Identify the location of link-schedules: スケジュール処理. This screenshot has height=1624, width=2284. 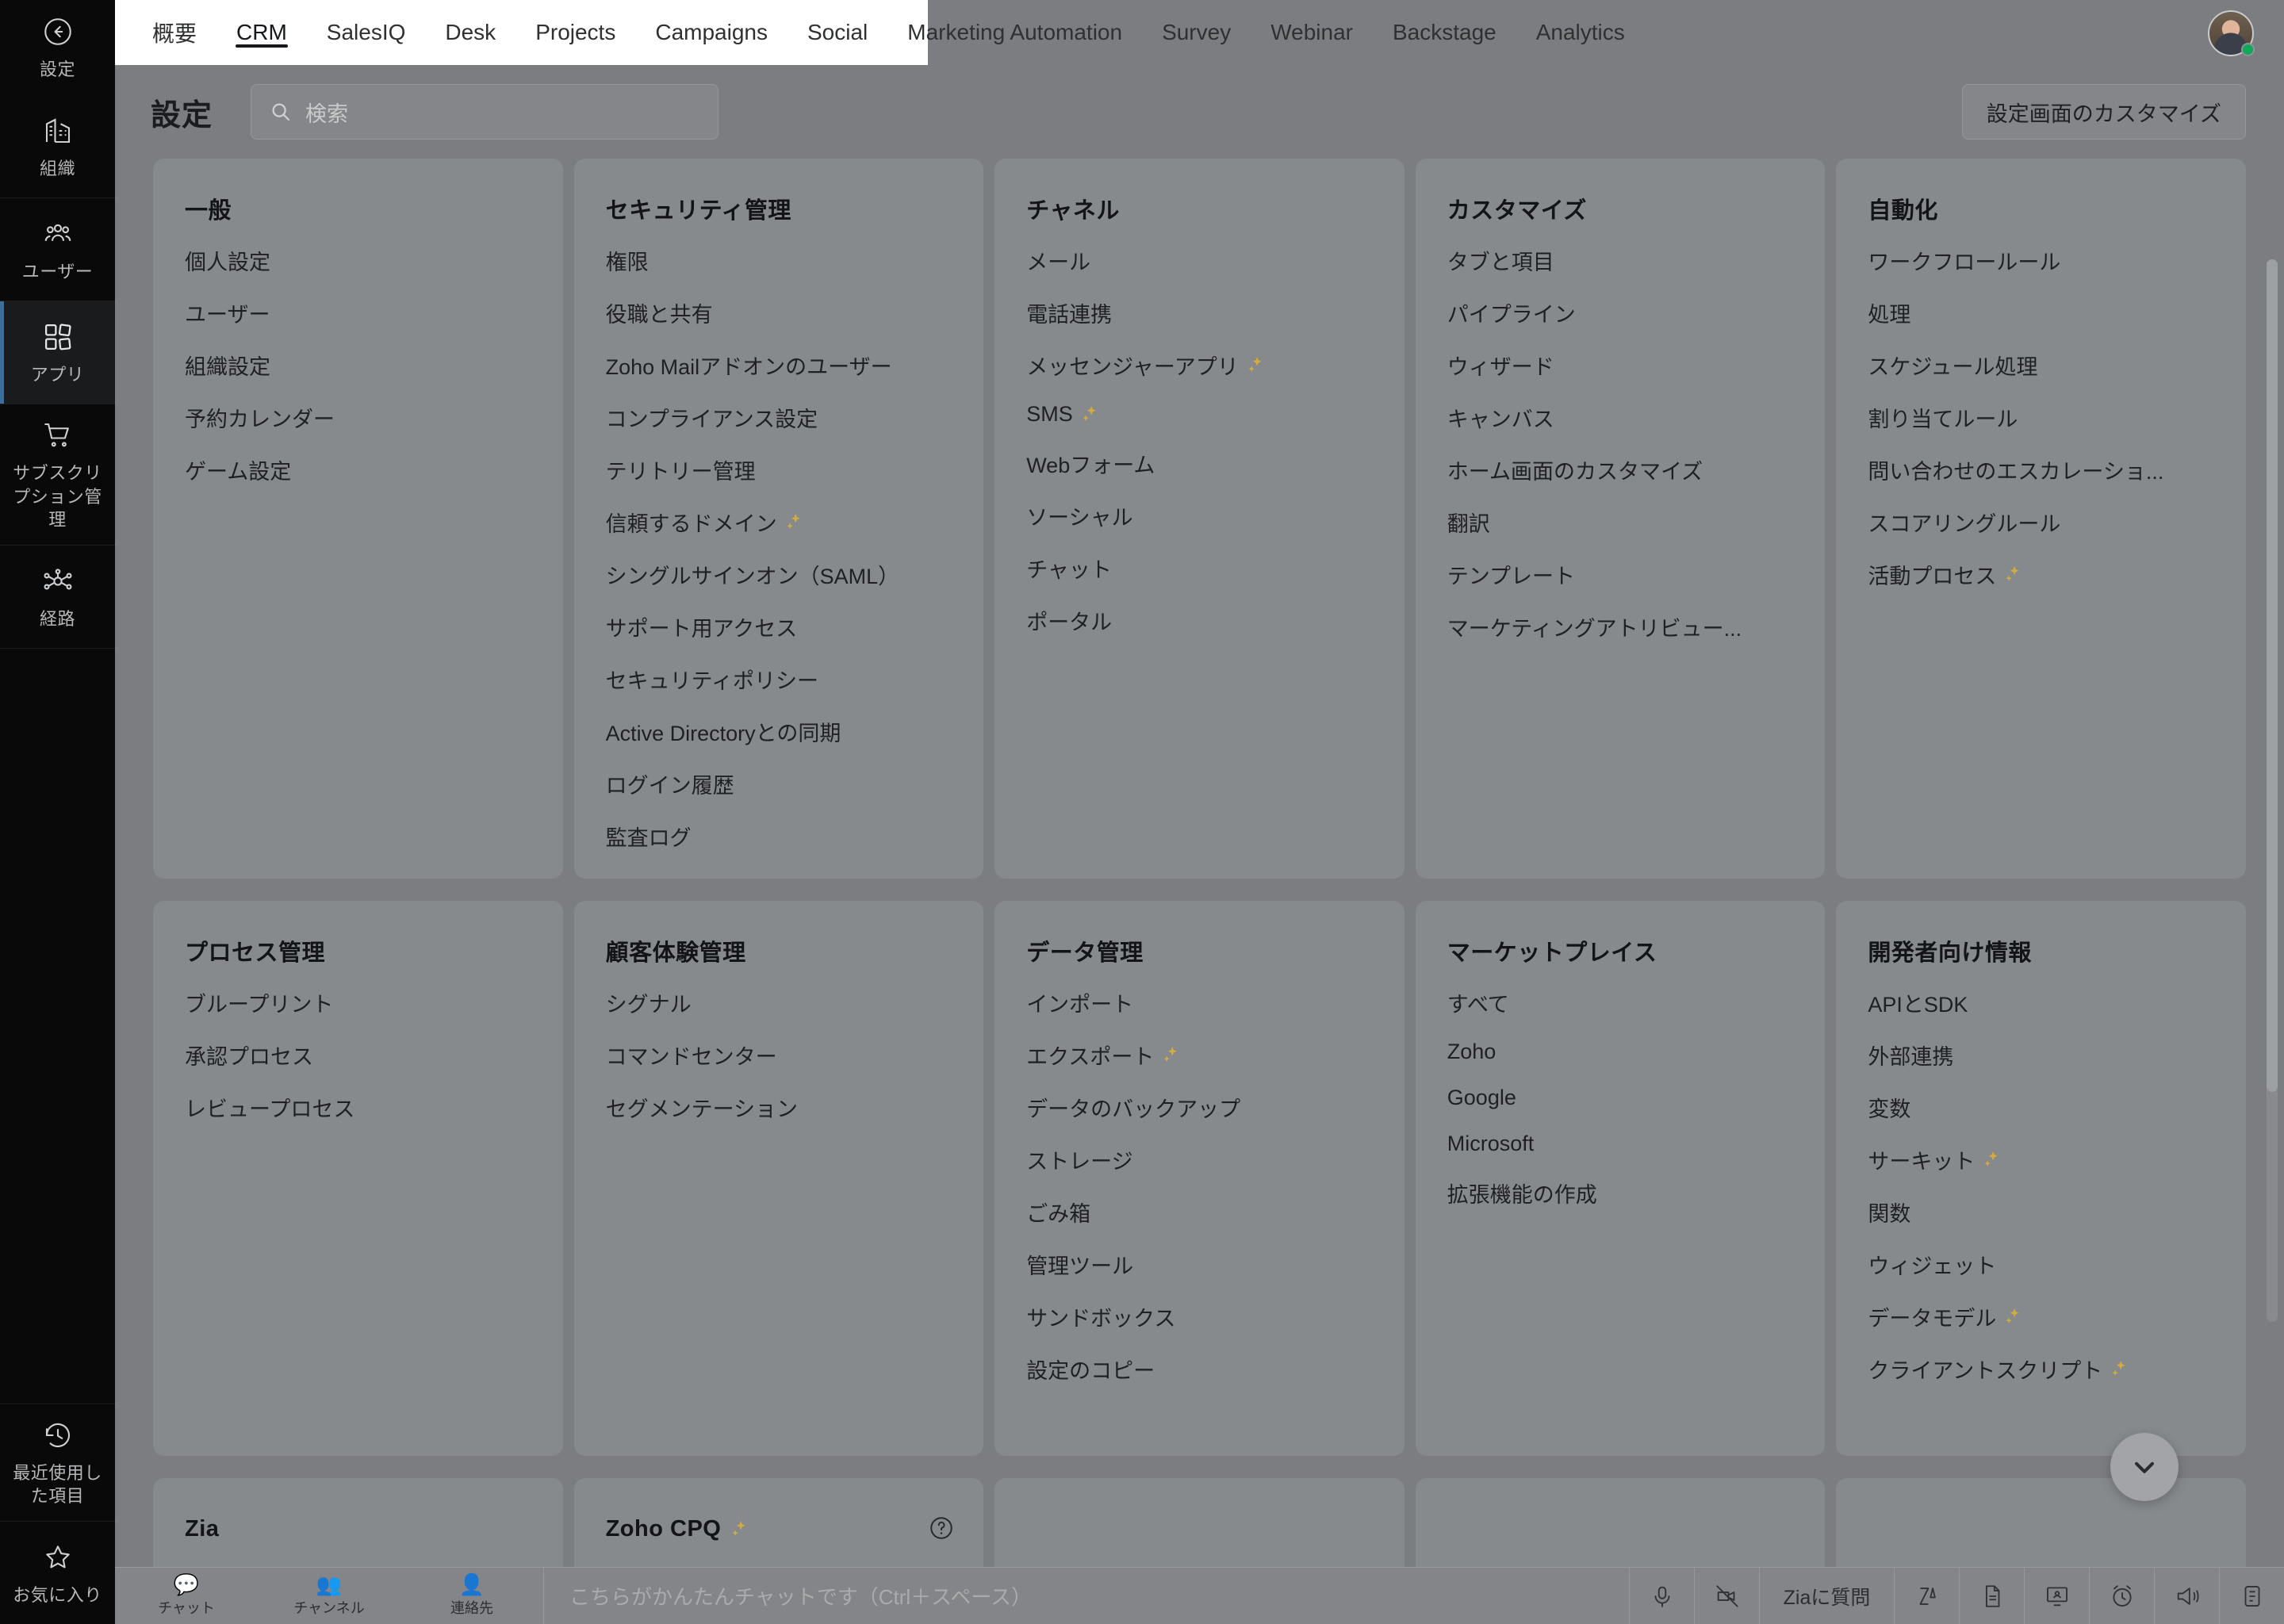
(2041, 365).